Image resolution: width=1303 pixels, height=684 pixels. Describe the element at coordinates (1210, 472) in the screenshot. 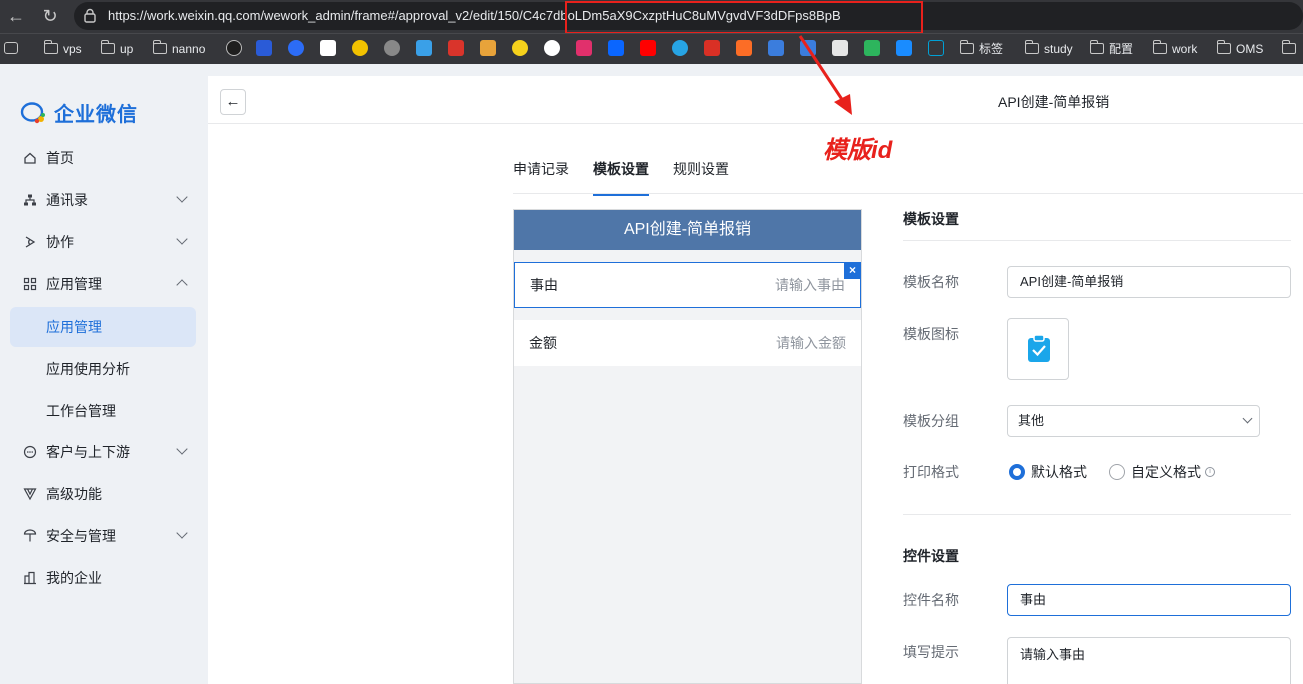

I see `info-icon: i` at that location.